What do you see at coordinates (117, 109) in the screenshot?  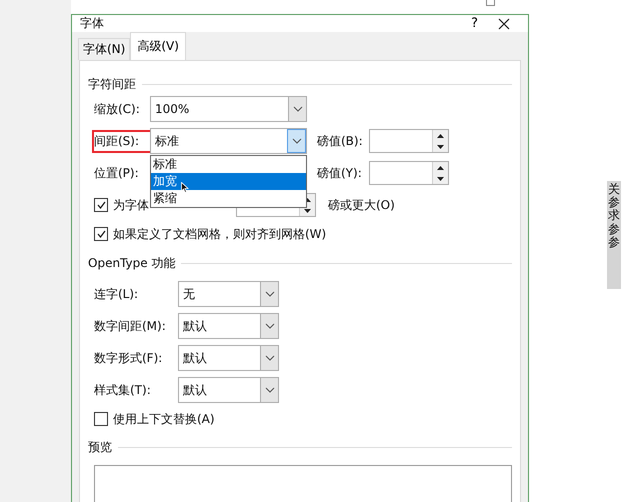 I see `field-label: 缩放(C):` at bounding box center [117, 109].